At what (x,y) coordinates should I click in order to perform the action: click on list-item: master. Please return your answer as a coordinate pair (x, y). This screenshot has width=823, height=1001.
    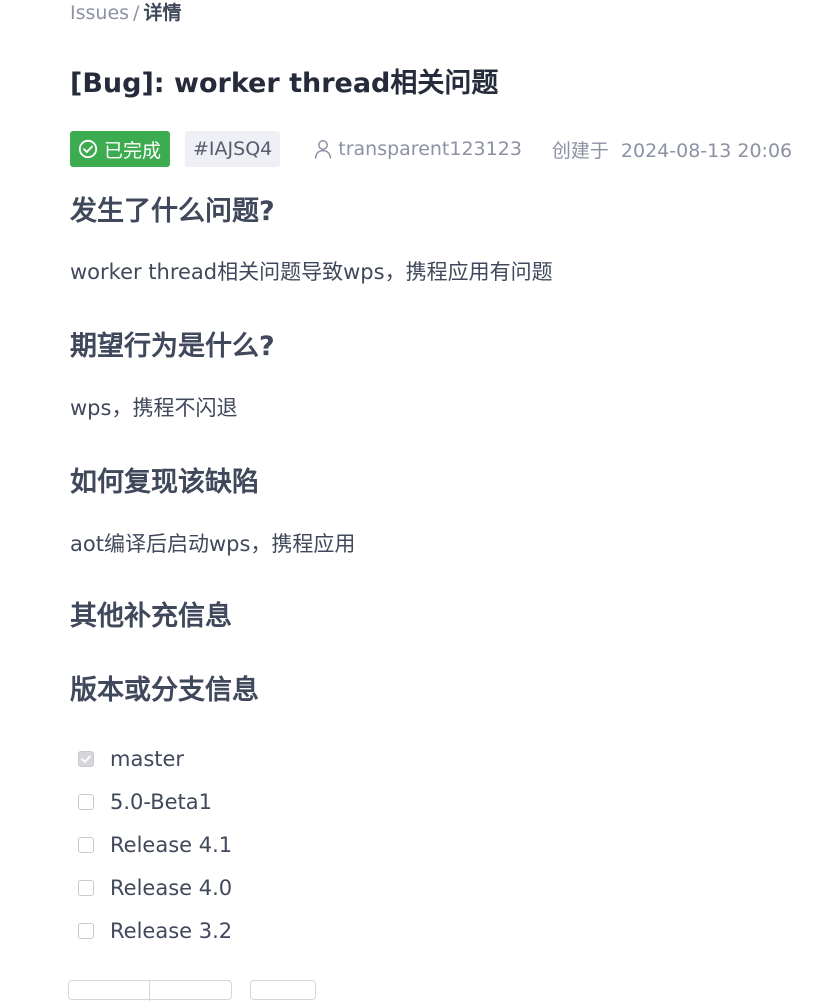
    Looking at the image, I should click on (155, 758).